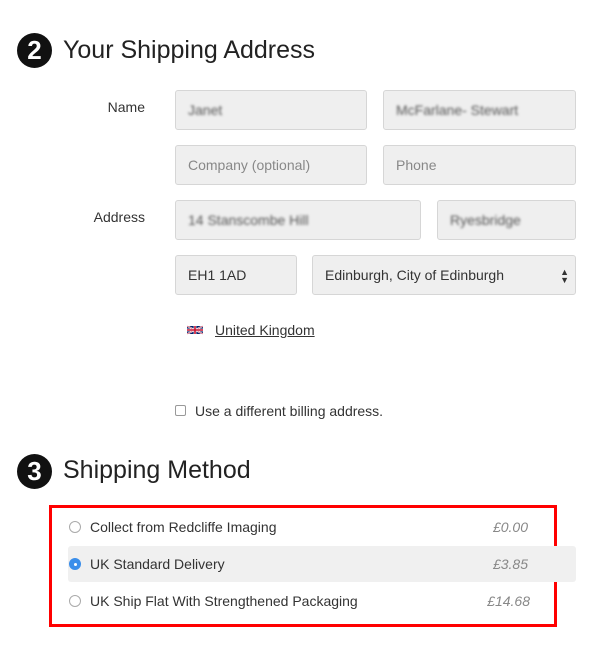 This screenshot has width=599, height=663. I want to click on section-title: Shipping Method, so click(157, 470).